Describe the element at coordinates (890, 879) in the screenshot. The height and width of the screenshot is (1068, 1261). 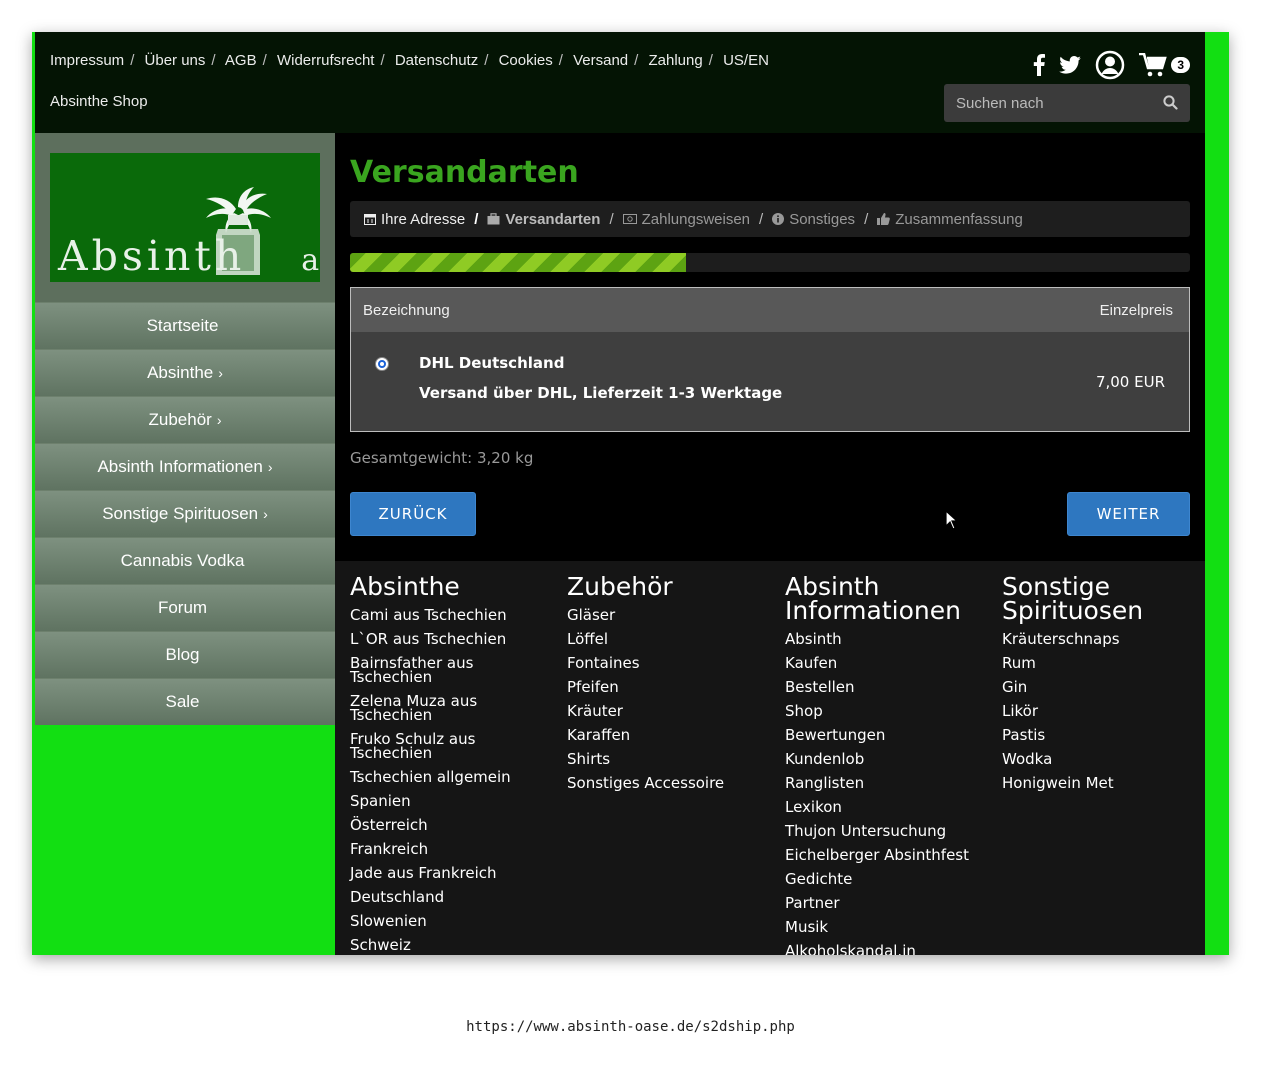
I see `footer-link: Gedichte` at that location.